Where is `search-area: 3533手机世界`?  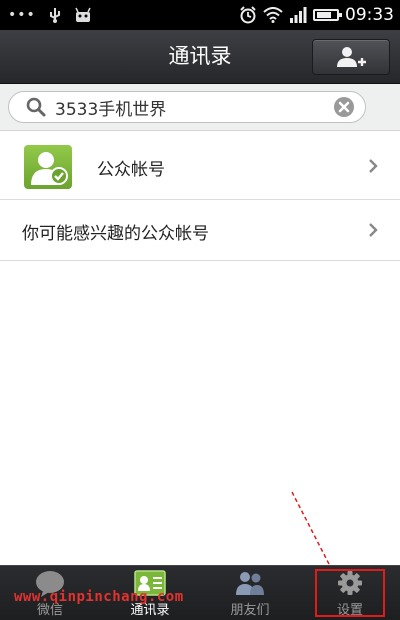 search-area: 3533手机世界 is located at coordinates (200, 107).